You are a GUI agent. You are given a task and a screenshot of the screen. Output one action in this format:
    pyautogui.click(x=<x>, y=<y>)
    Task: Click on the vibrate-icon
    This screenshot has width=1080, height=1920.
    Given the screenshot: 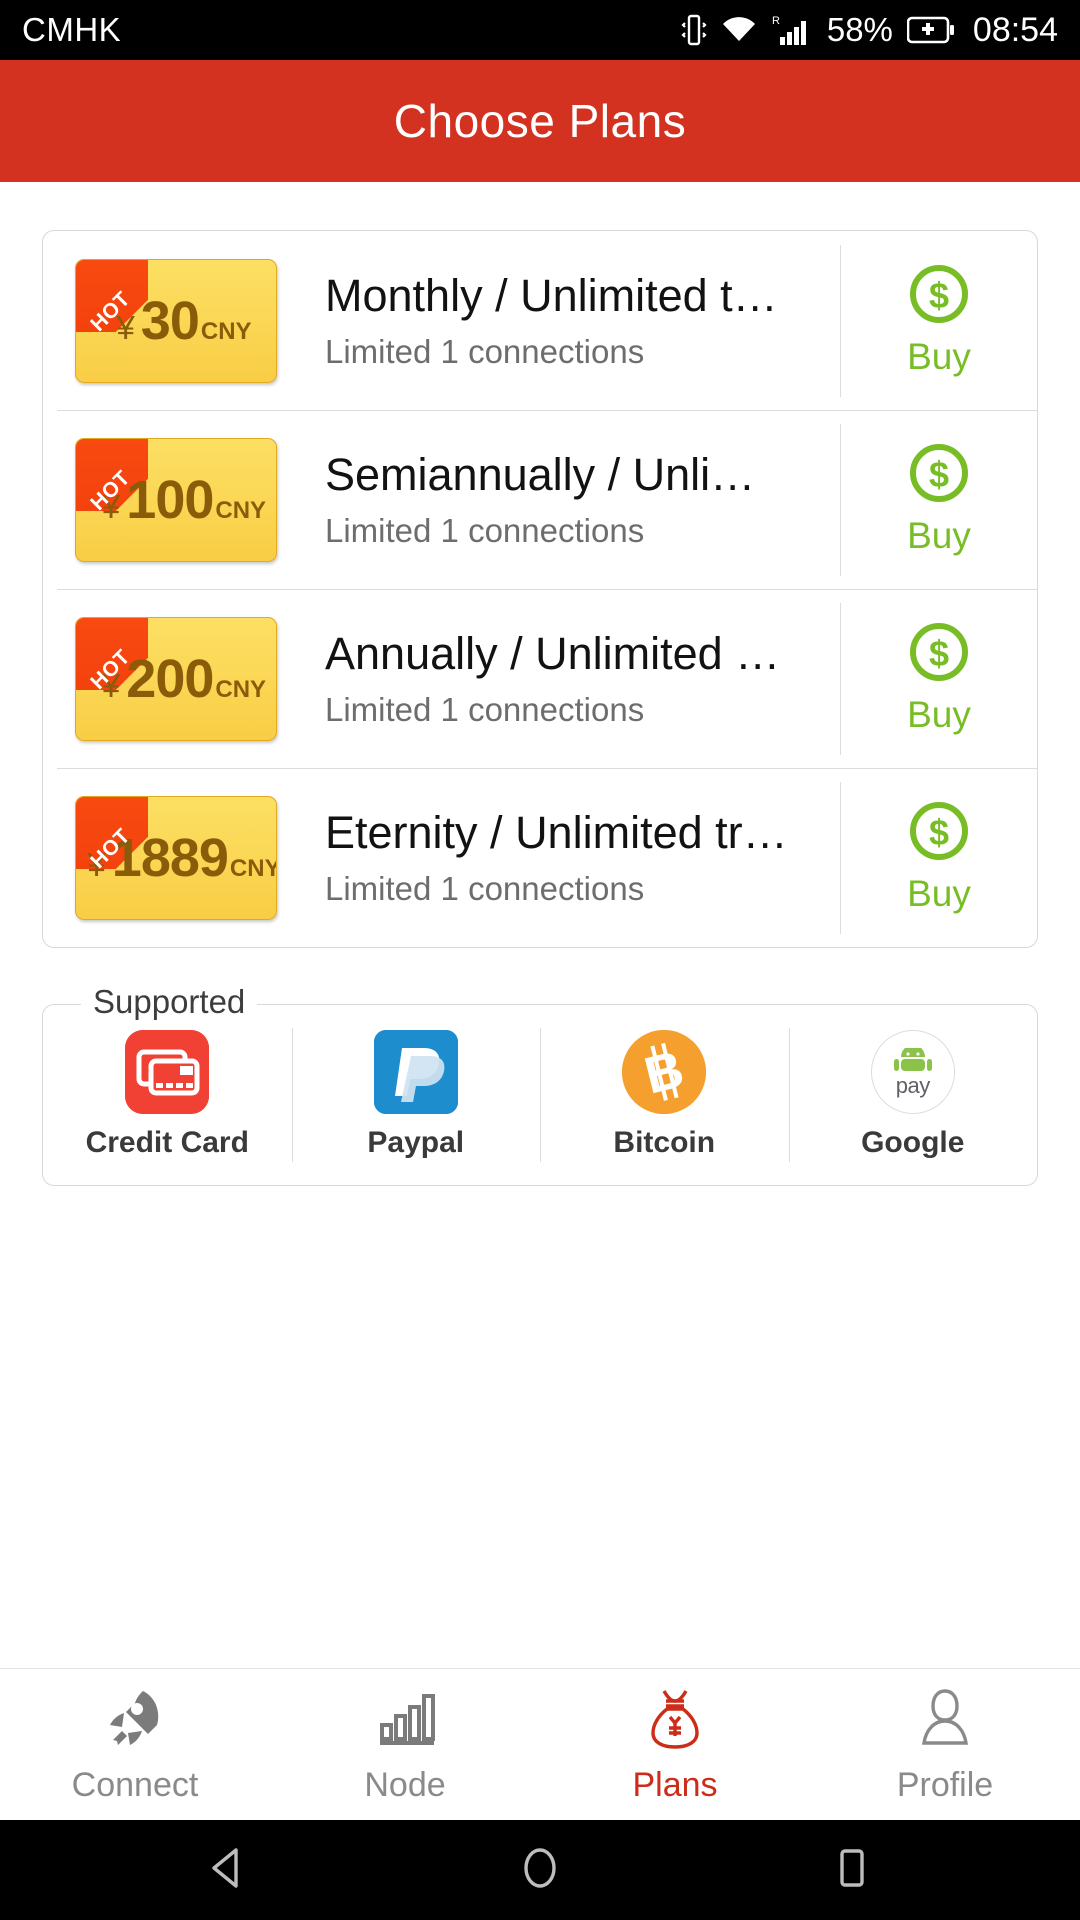 What is the action you would take?
    pyautogui.click(x=694, y=30)
    